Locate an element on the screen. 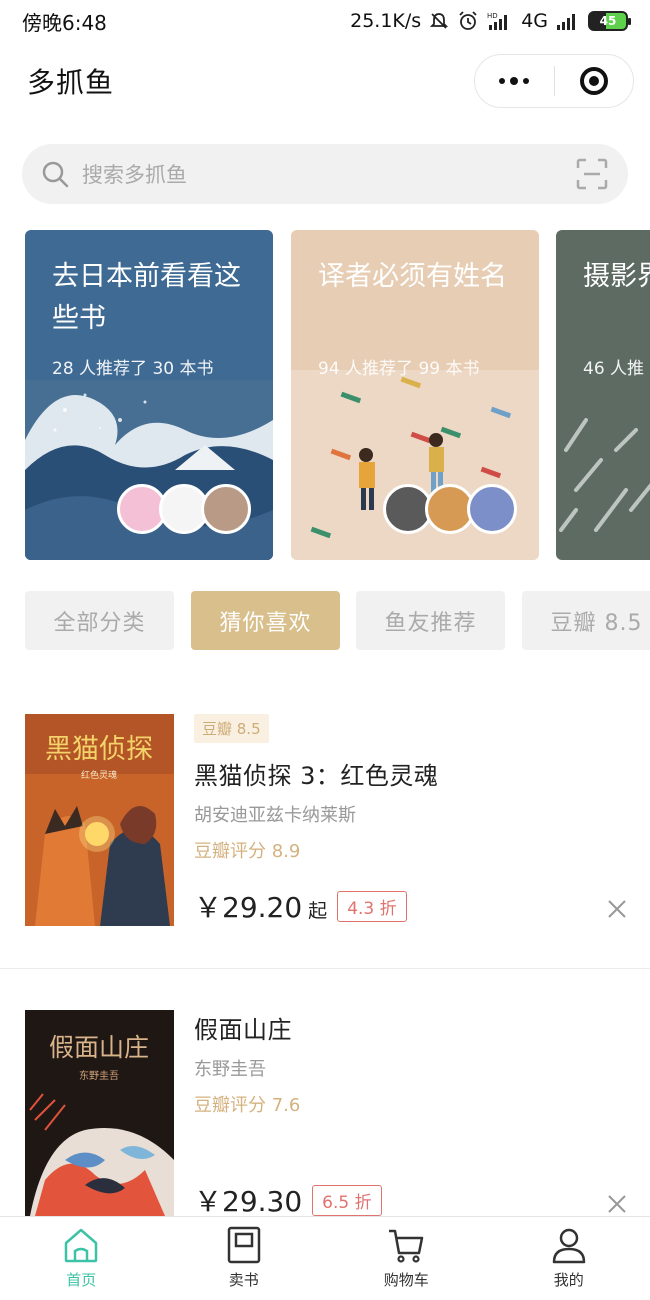  tab-sell-books: 卖书 is located at coordinates (244, 1258).